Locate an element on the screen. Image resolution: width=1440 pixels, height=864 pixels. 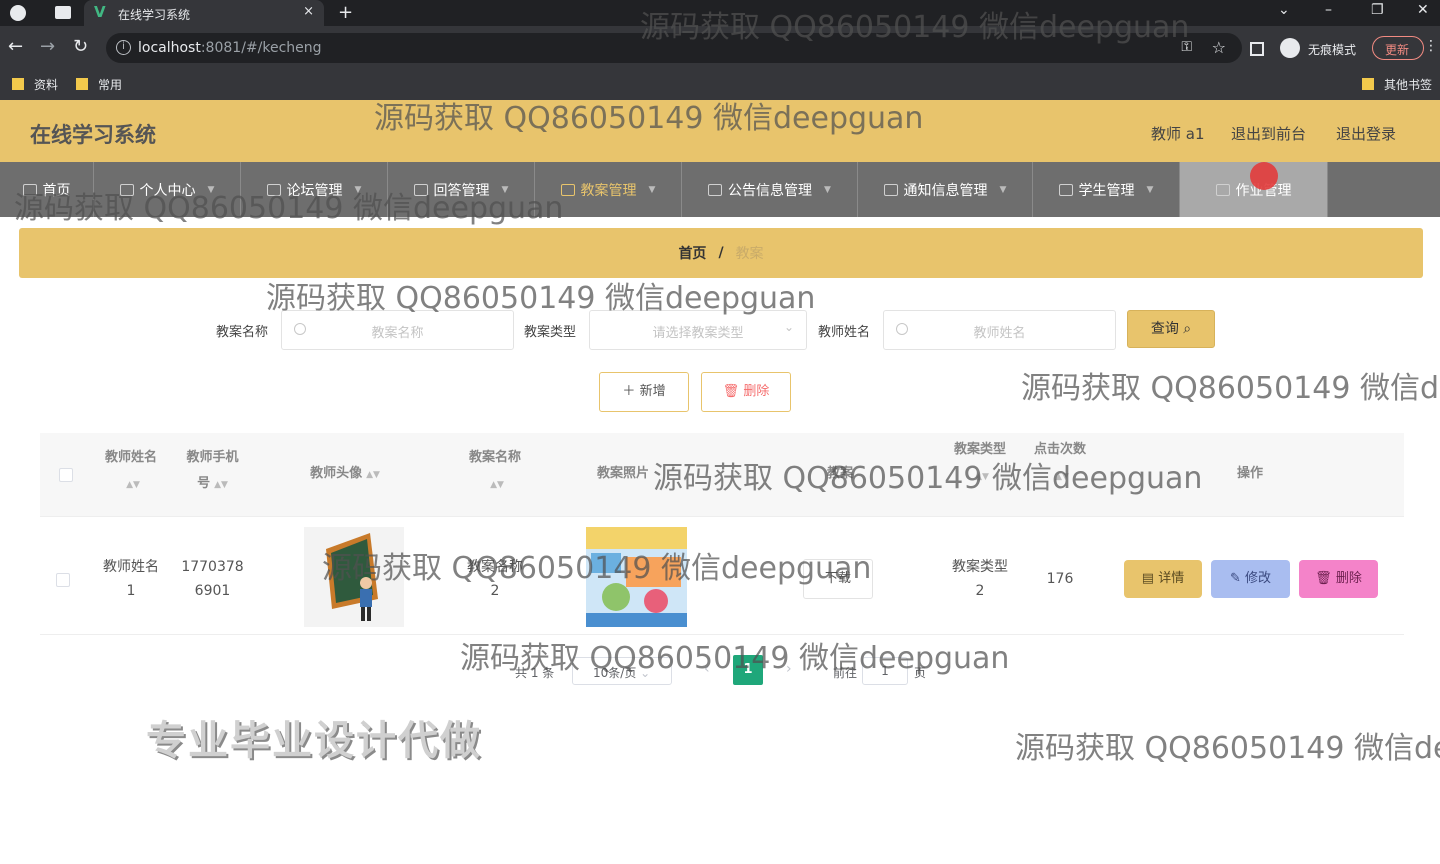
col-plan-photo: 教案照片 is located at coordinates (623, 474).